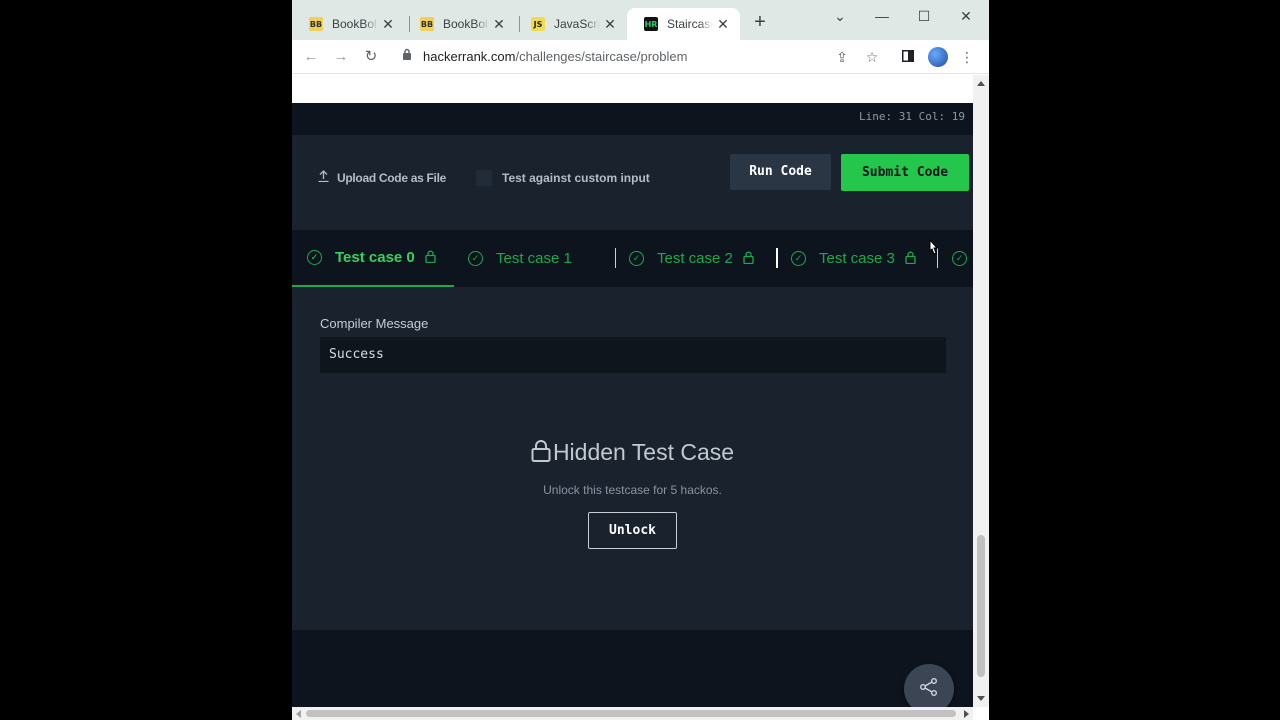  I want to click on custom-input-toggle: Test against custom input, so click(563, 178).